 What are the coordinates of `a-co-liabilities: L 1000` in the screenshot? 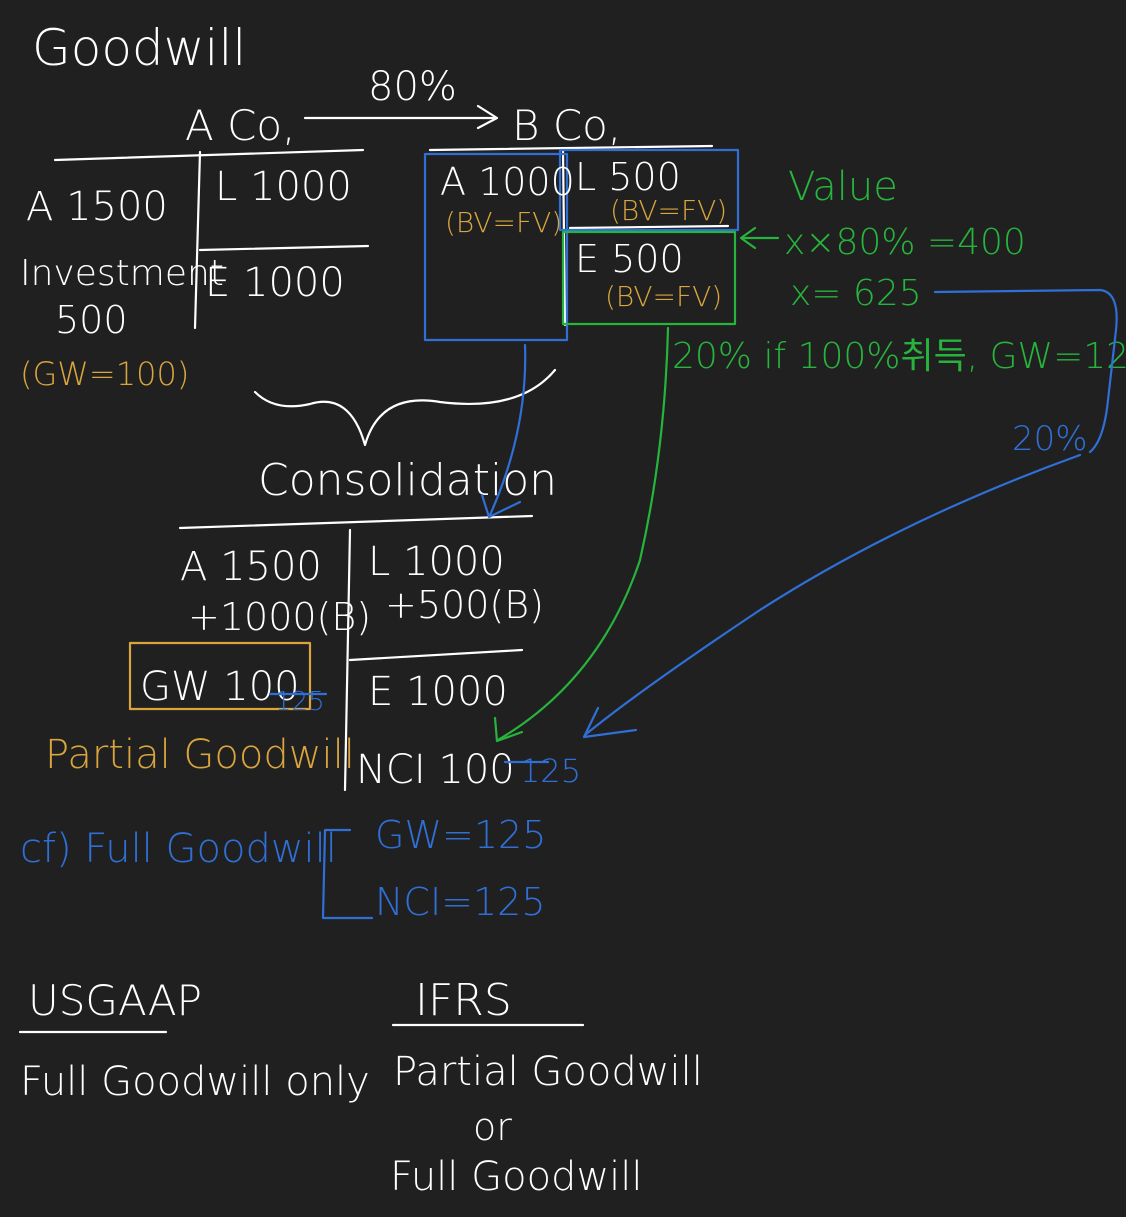 It's located at (283, 187).